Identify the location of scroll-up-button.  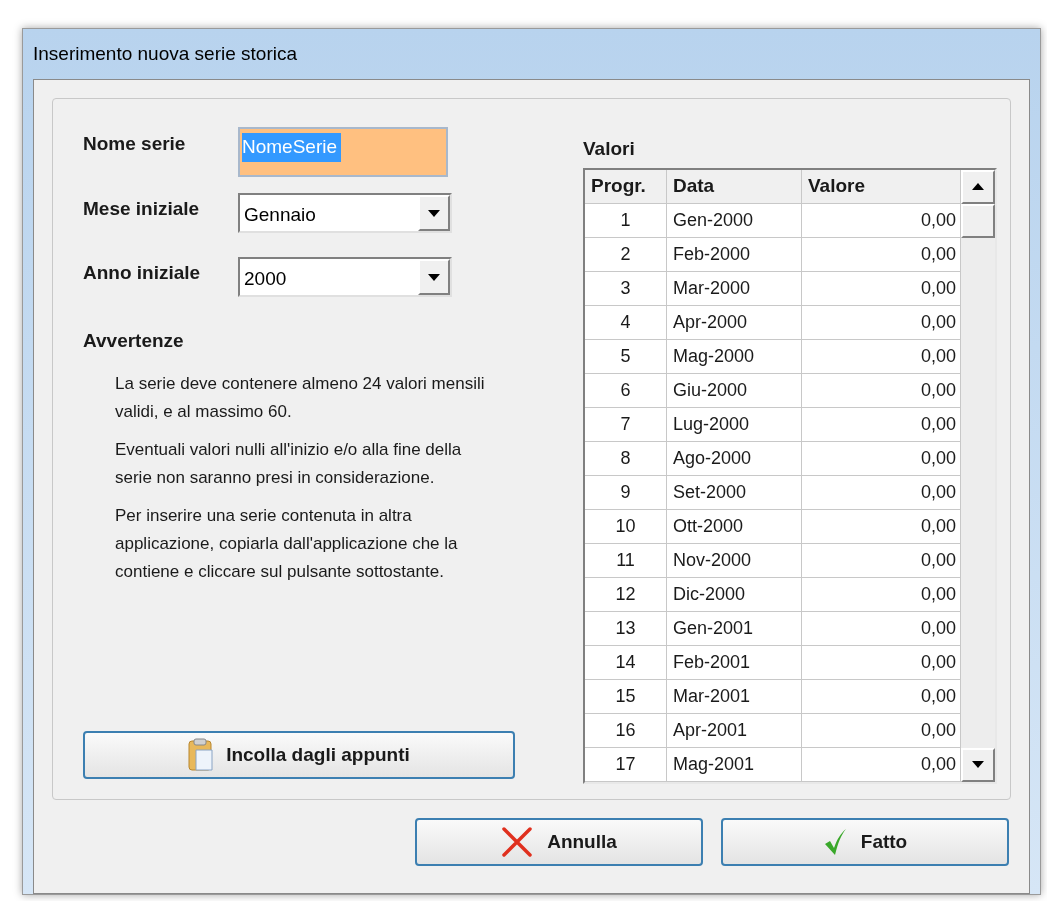
(978, 186).